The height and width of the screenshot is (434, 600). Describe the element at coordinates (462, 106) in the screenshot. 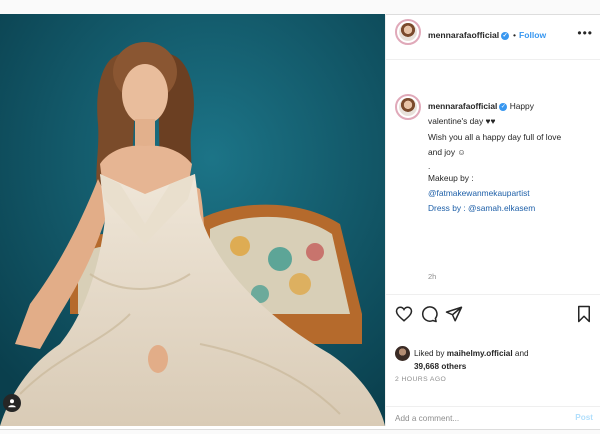

I see `caption-username: mennarafaofficial` at that location.